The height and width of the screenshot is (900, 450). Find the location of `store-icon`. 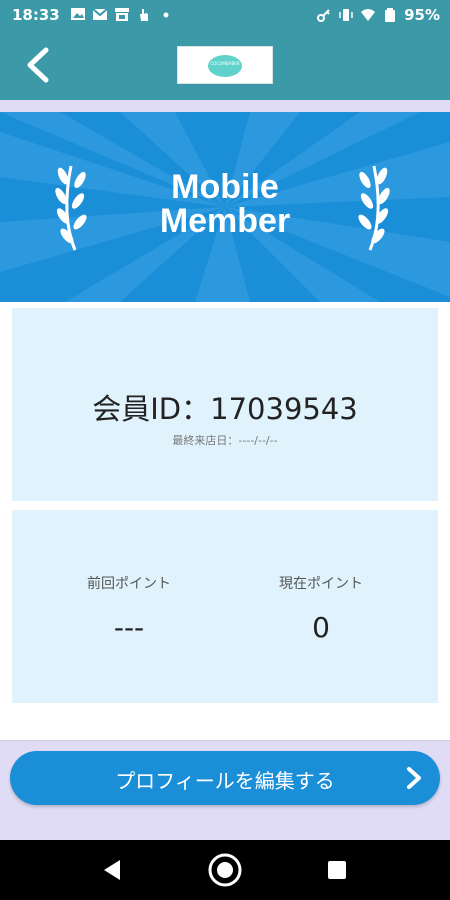

store-icon is located at coordinates (122, 14).